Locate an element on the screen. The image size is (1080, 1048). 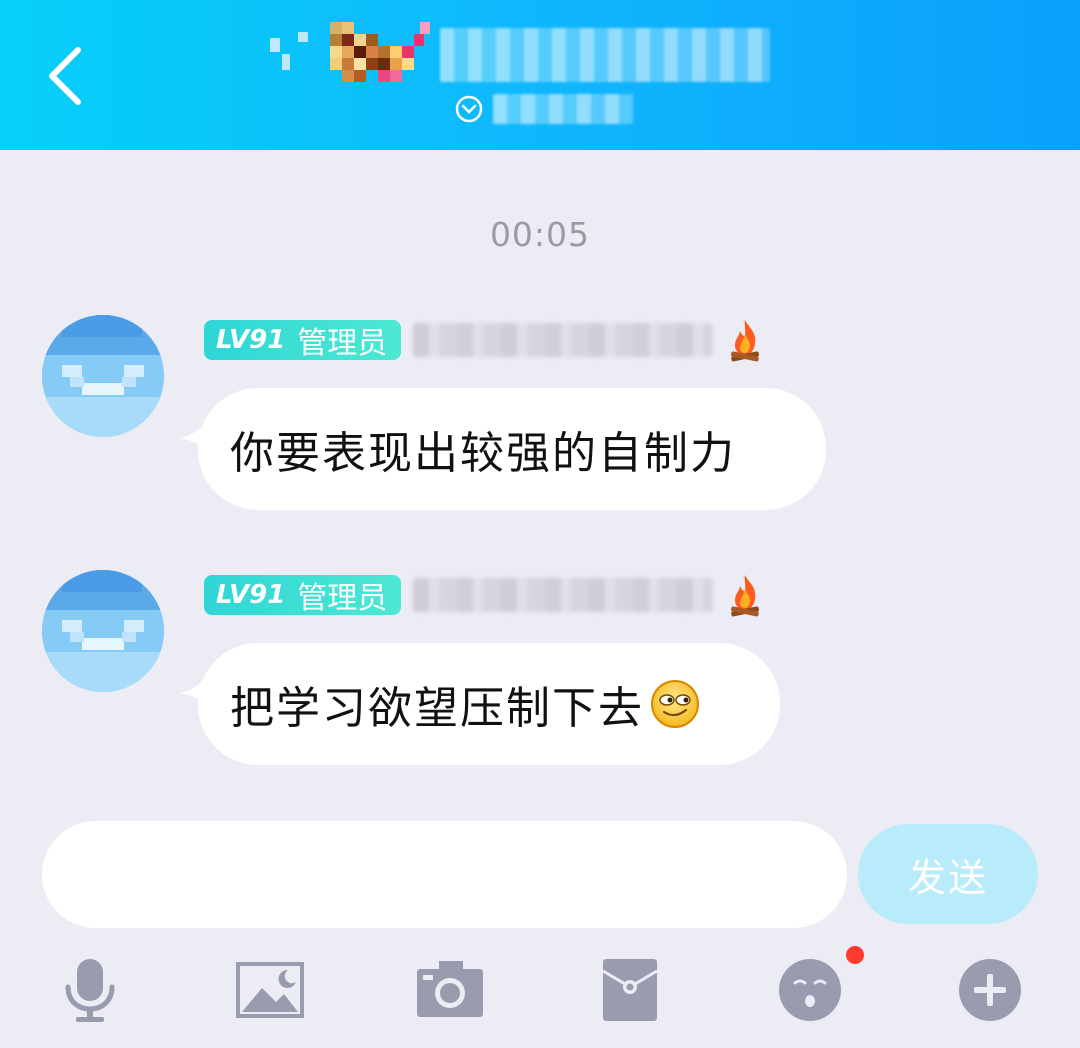
camera-button is located at coordinates (450, 990).